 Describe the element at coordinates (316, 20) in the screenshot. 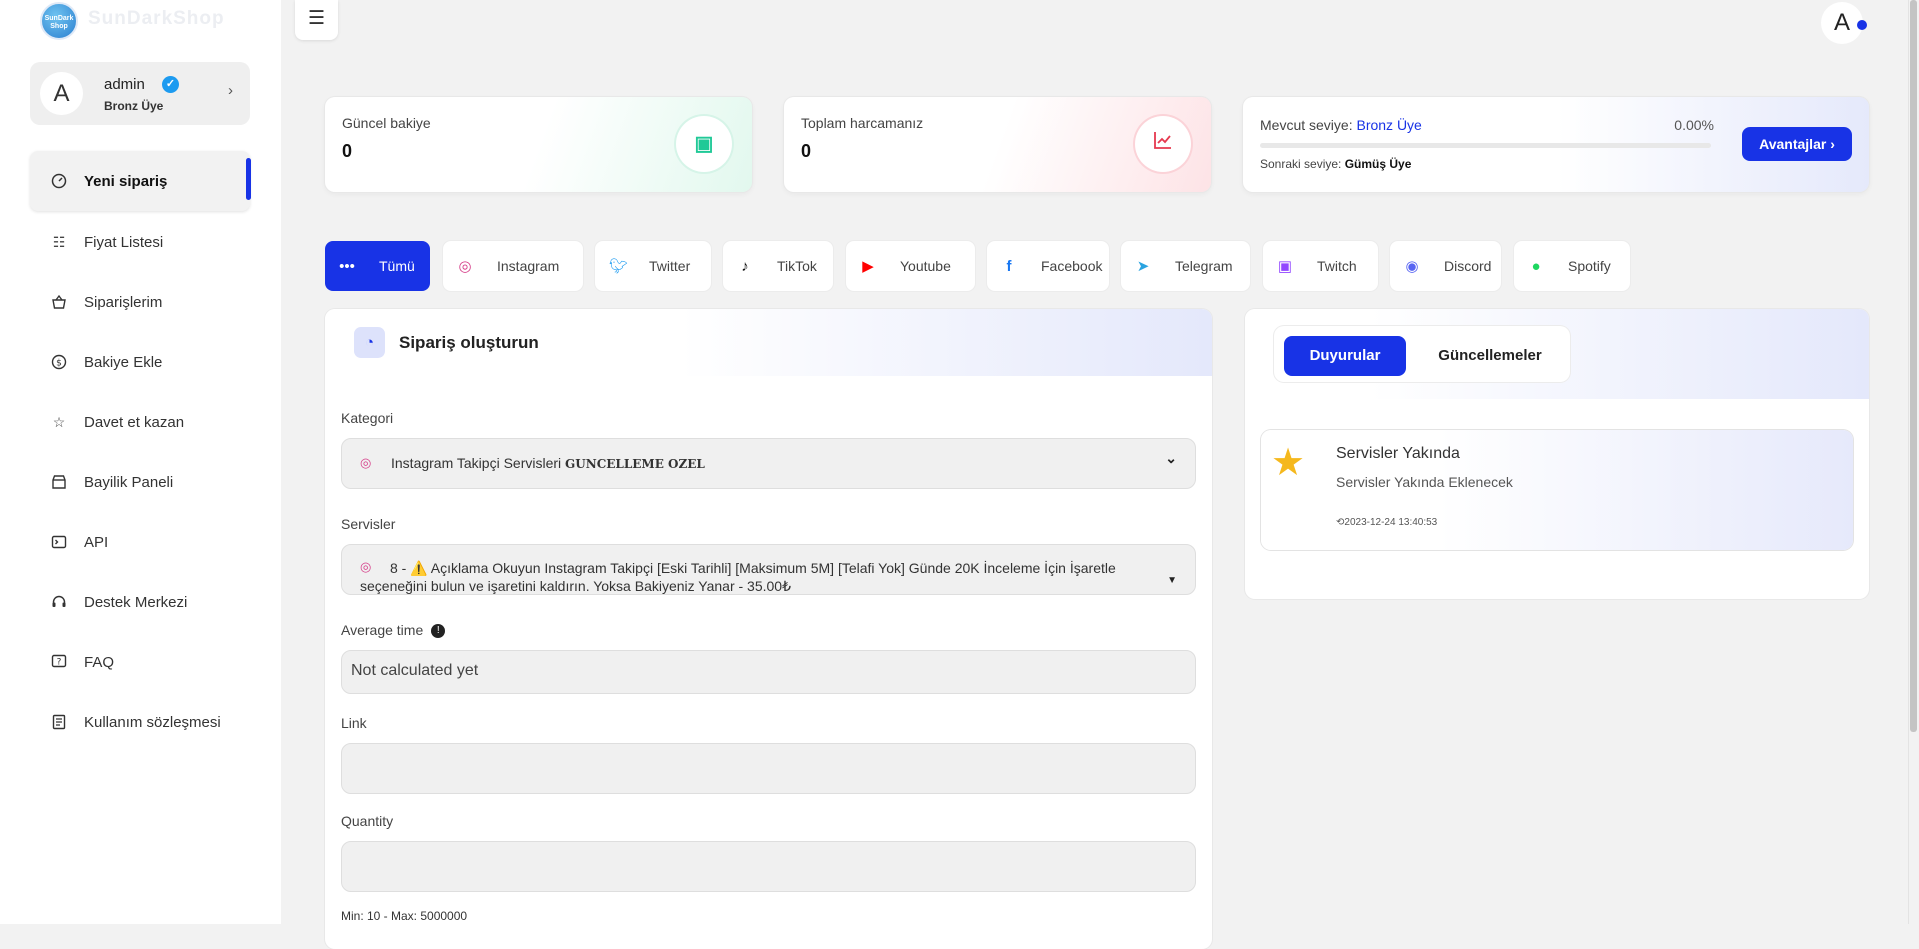

I see `menu-toggle-button: ☰` at that location.